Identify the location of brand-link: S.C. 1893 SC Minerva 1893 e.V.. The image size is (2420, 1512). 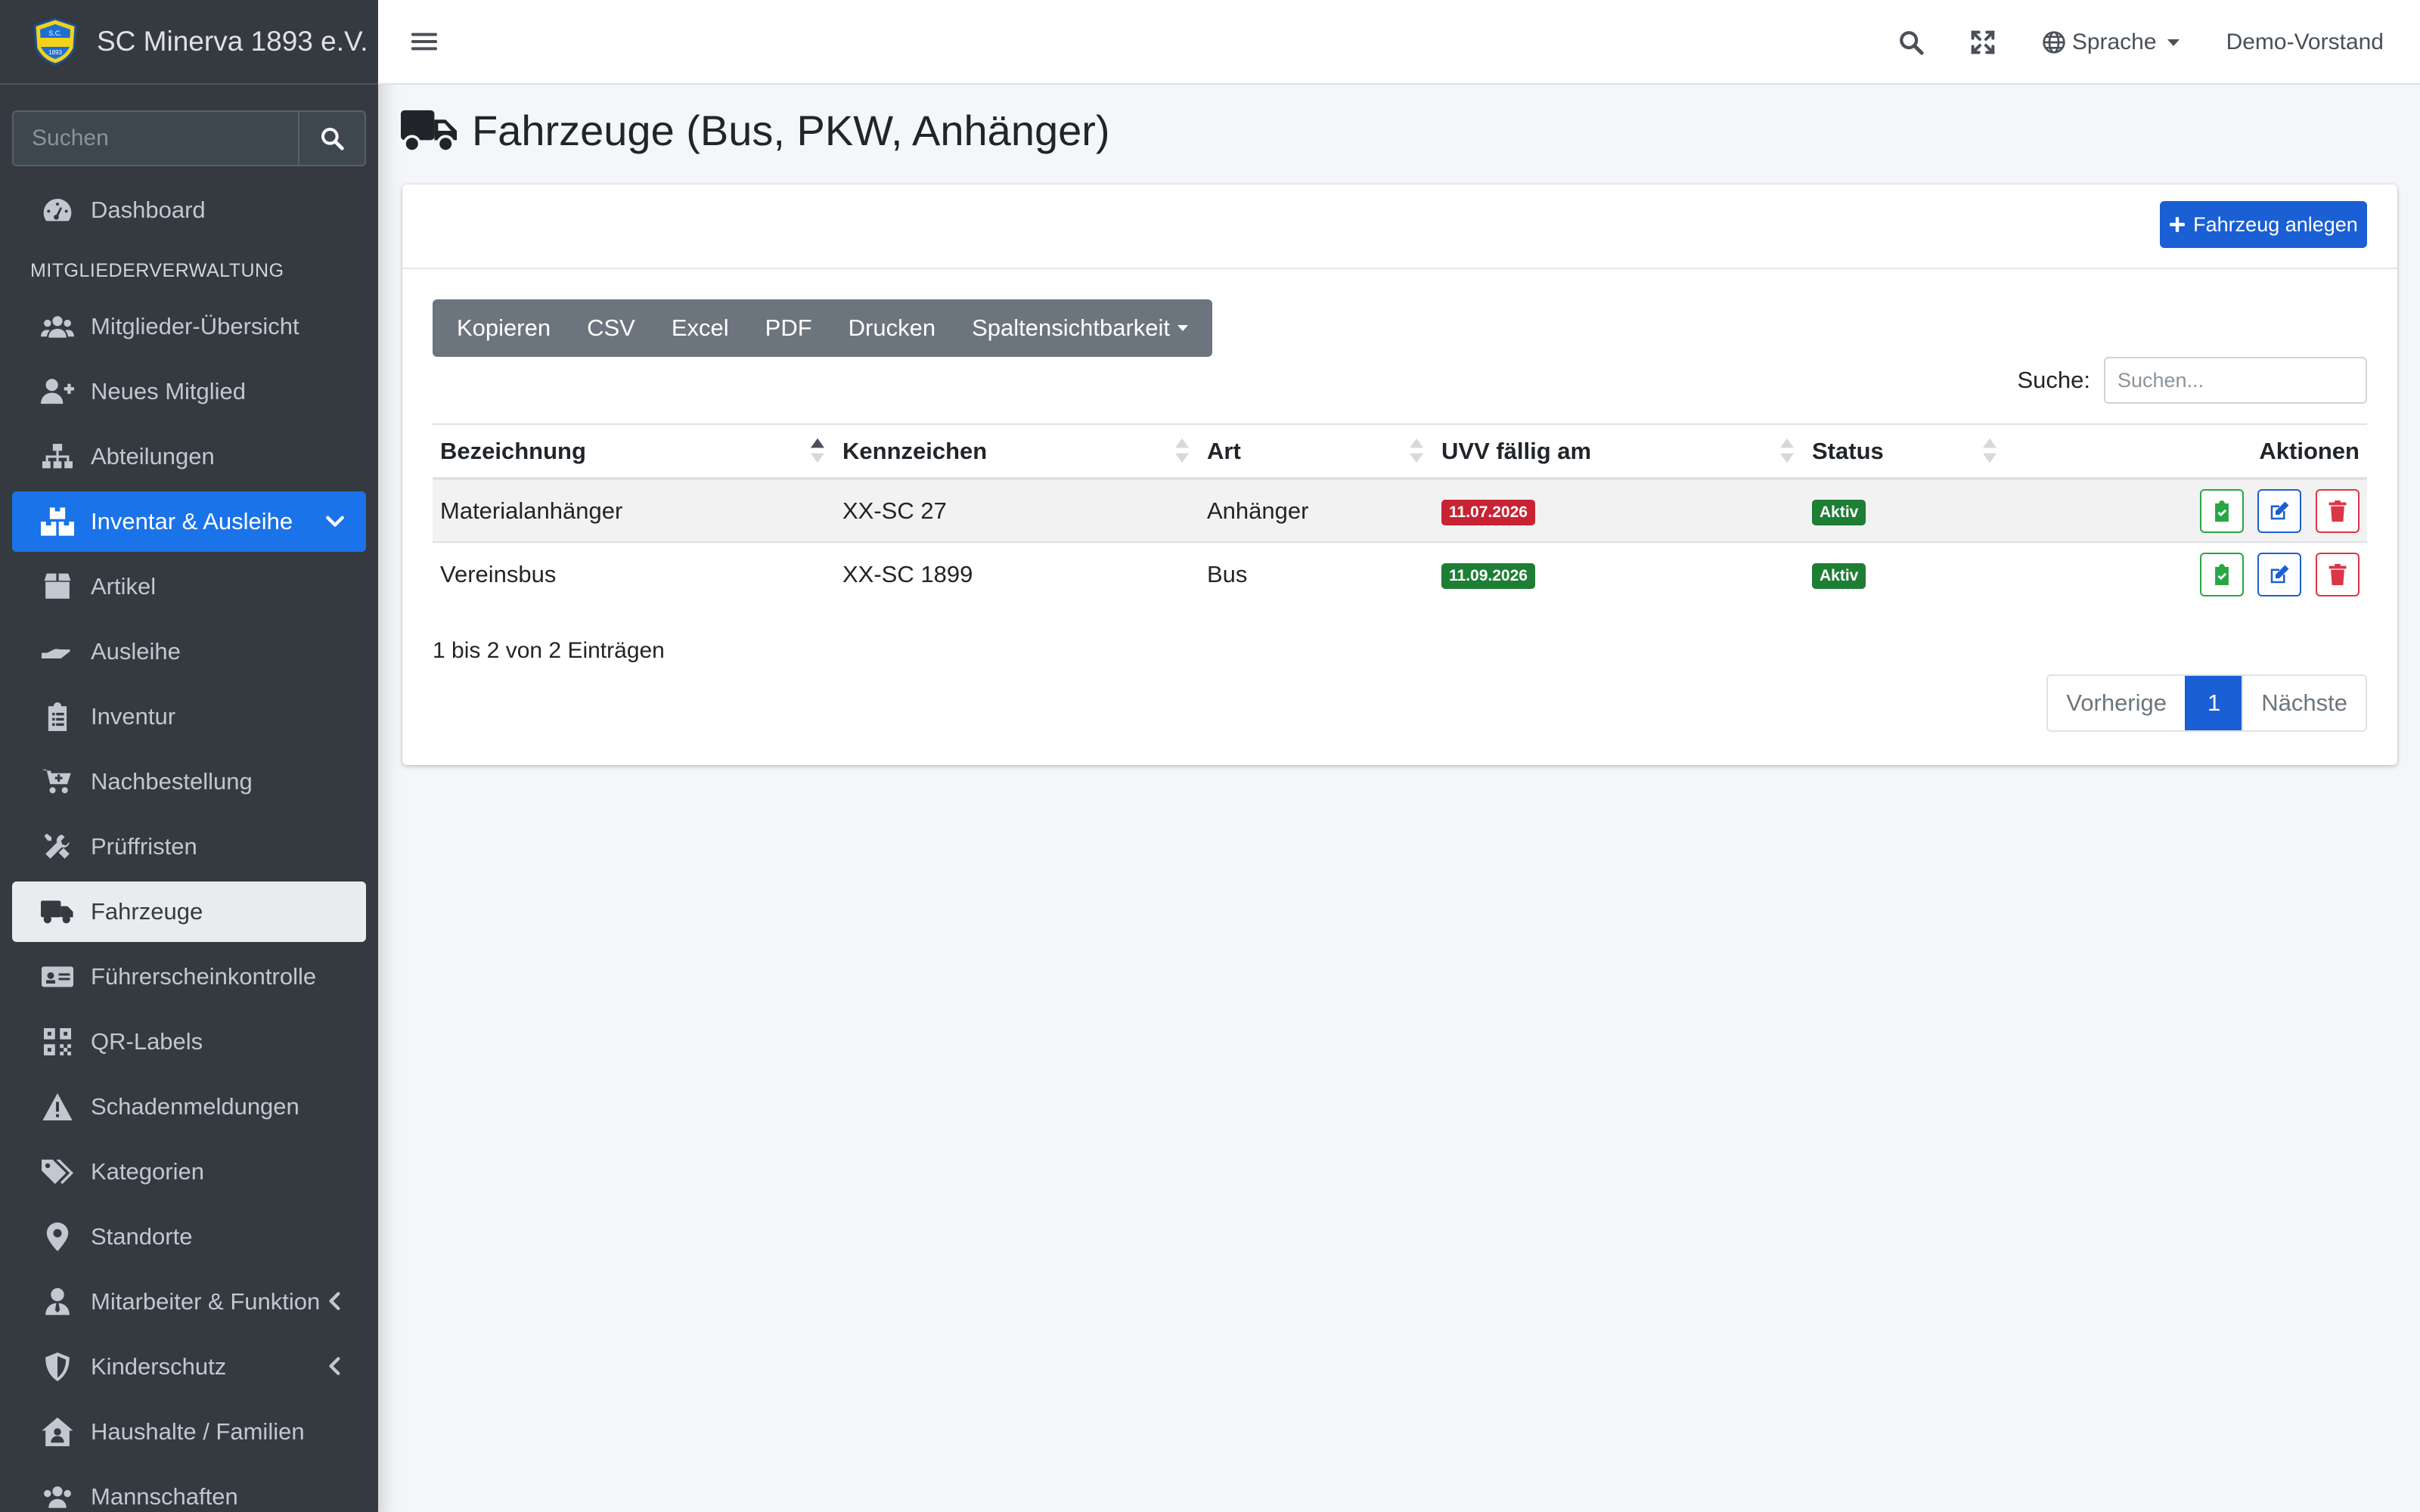
(189, 42).